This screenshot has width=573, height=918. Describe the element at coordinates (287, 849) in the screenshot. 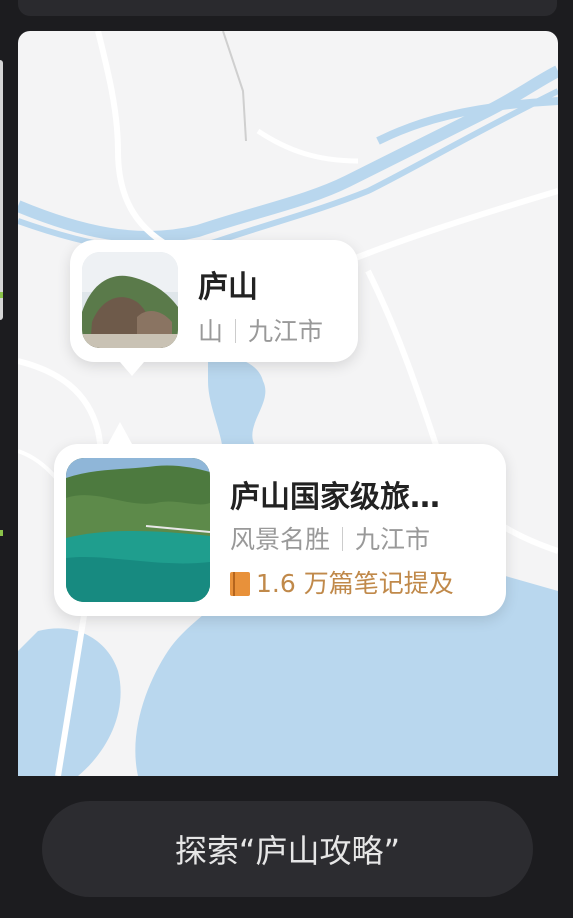

I see `explore-button: 探索“庐山攻略”` at that location.